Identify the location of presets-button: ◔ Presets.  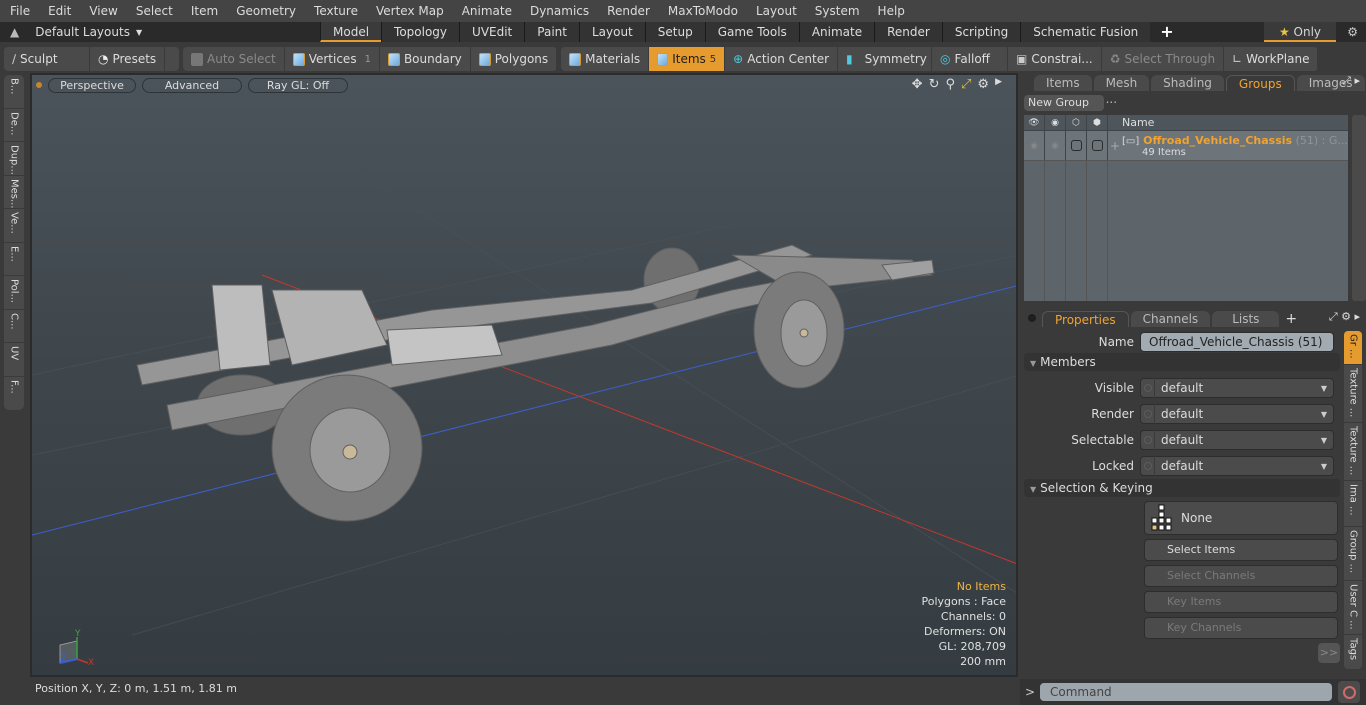
(128, 59).